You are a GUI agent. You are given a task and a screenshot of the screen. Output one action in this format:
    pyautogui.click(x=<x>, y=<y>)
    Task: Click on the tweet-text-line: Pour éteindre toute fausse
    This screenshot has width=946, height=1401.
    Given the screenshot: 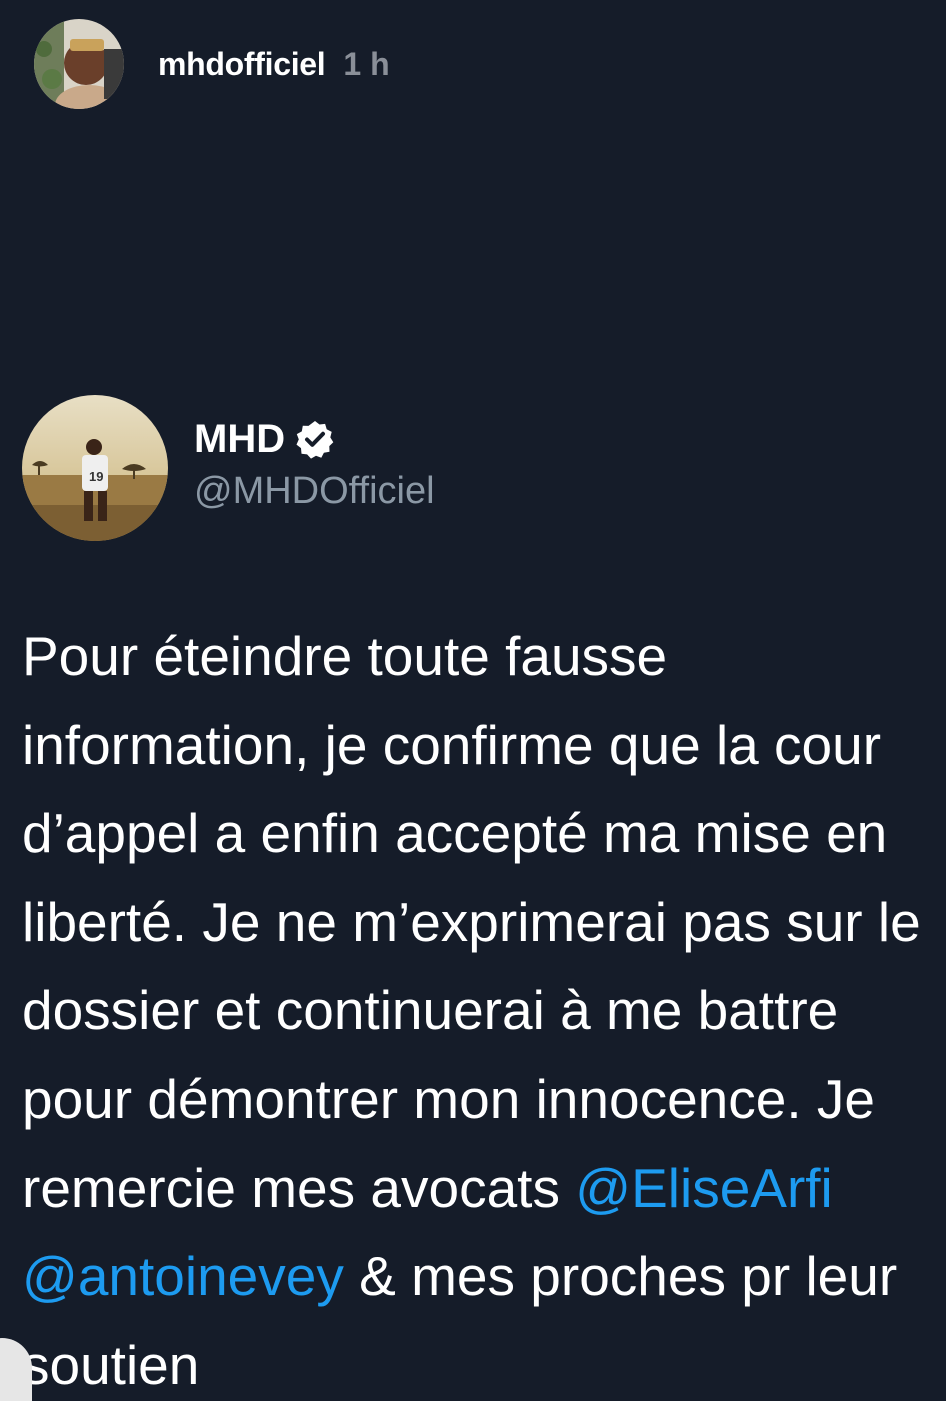 What is the action you would take?
    pyautogui.click(x=484, y=656)
    